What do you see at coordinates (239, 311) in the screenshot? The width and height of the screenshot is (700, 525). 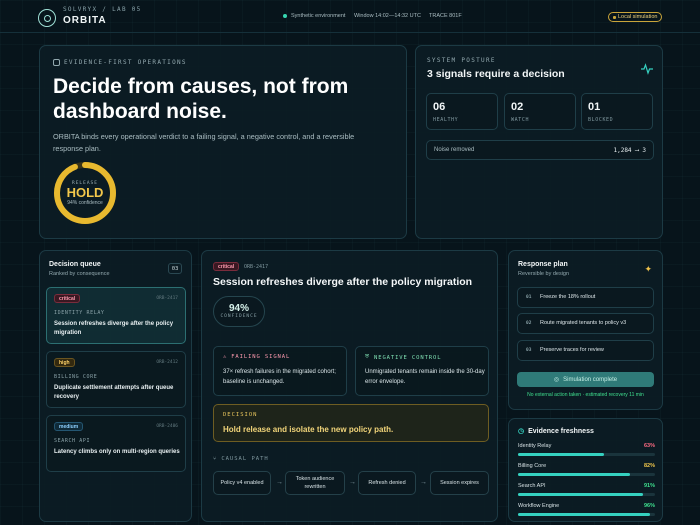 I see `confidence-box: 94% CONFIDENCE` at bounding box center [239, 311].